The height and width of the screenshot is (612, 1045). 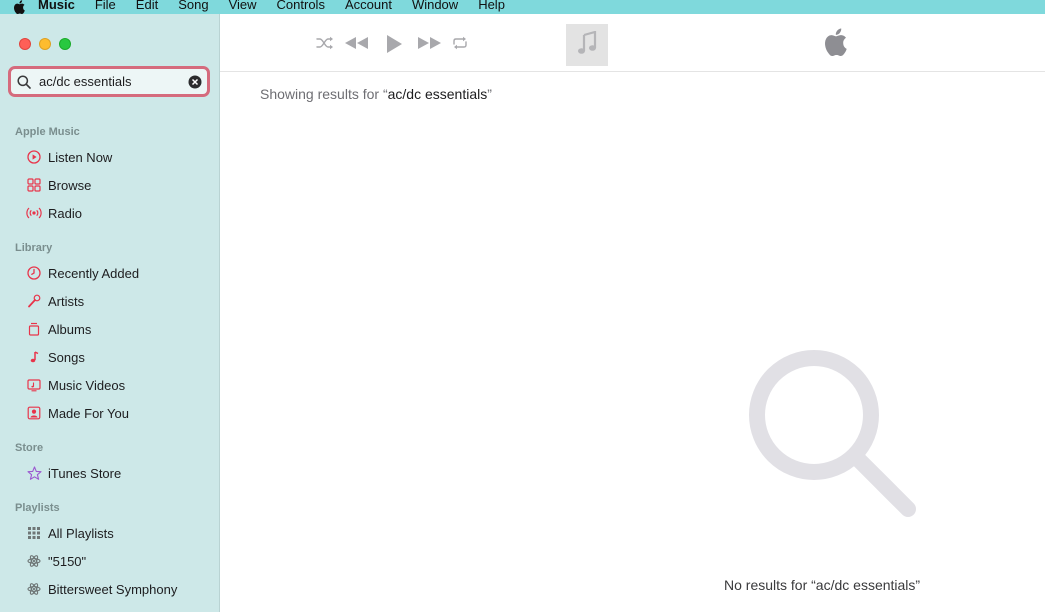 I want to click on store-header: Store, so click(x=29, y=448).